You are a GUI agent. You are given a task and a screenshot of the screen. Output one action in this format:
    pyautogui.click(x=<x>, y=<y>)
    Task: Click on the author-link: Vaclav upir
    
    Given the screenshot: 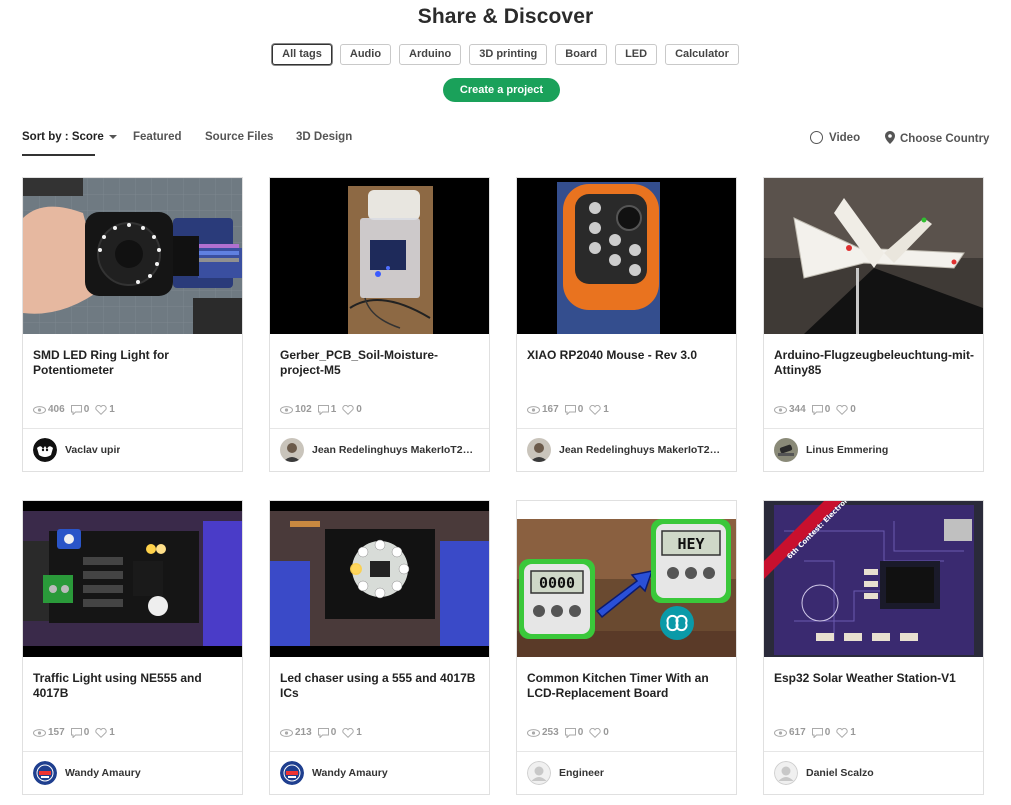 What is the action you would take?
    pyautogui.click(x=76, y=450)
    